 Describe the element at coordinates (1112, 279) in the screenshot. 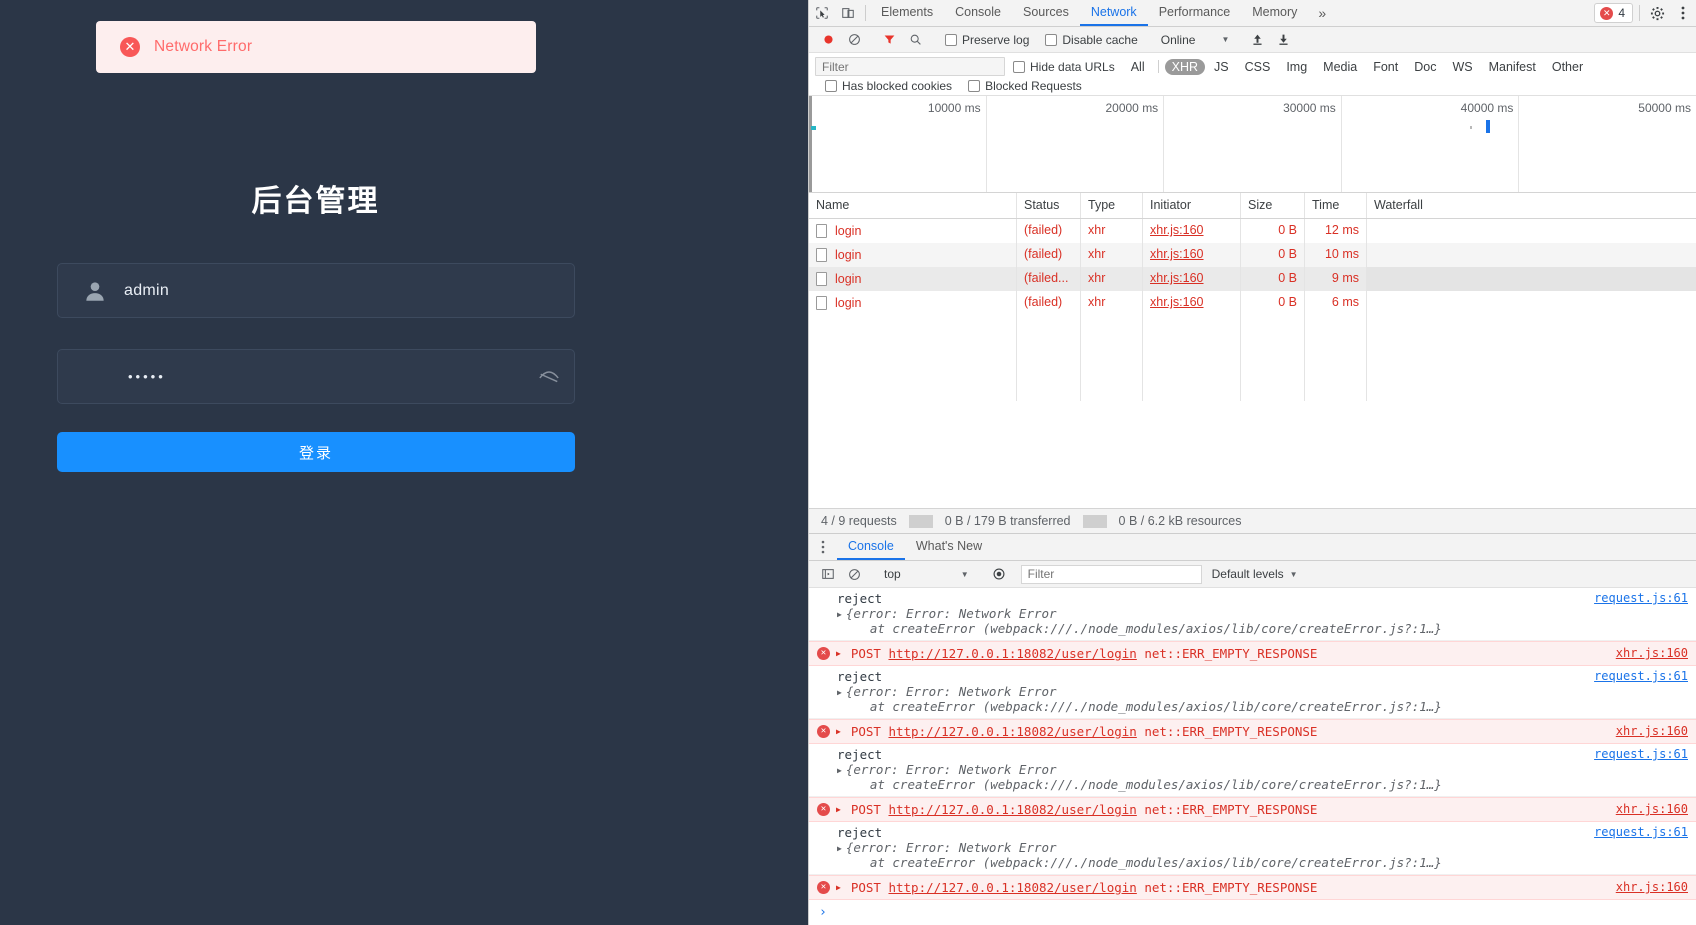

I see `request-type: xhr` at that location.